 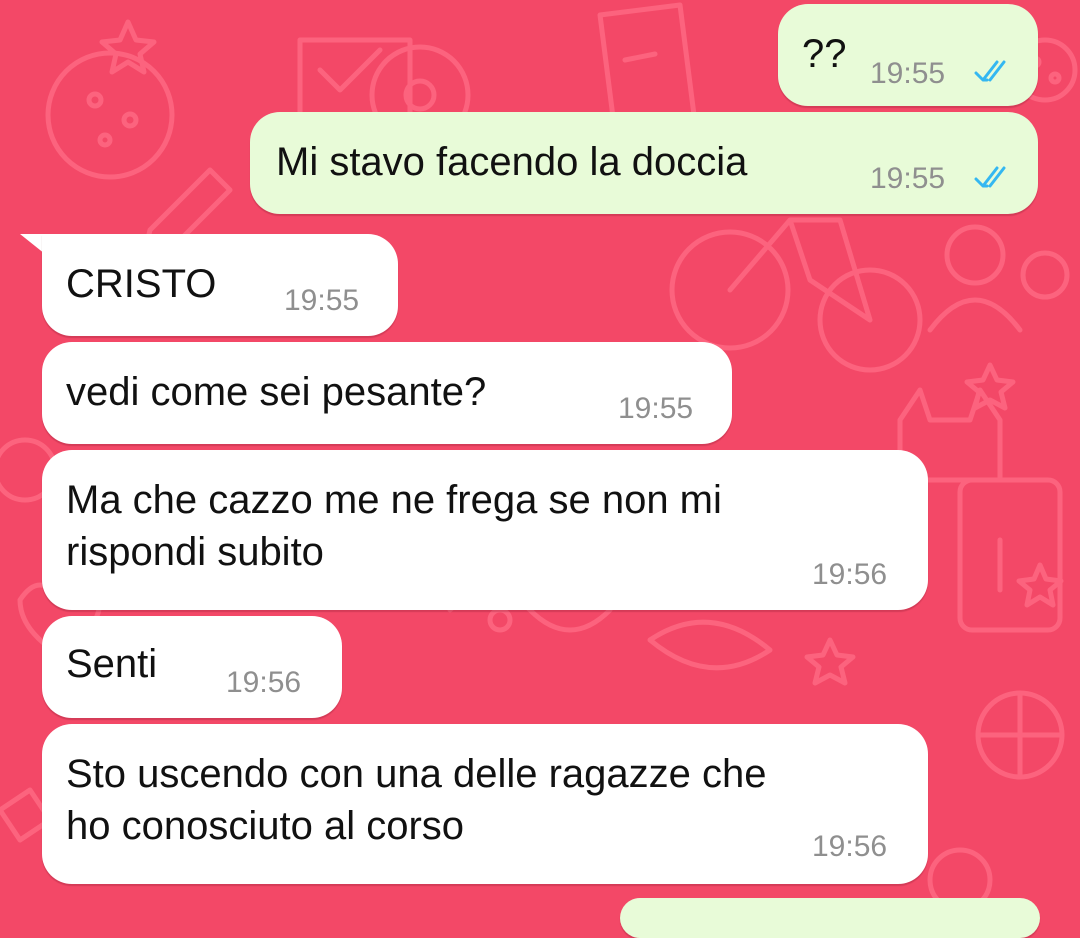 What do you see at coordinates (1010, 555) in the screenshot?
I see `wallpaper-tablet-icon` at bounding box center [1010, 555].